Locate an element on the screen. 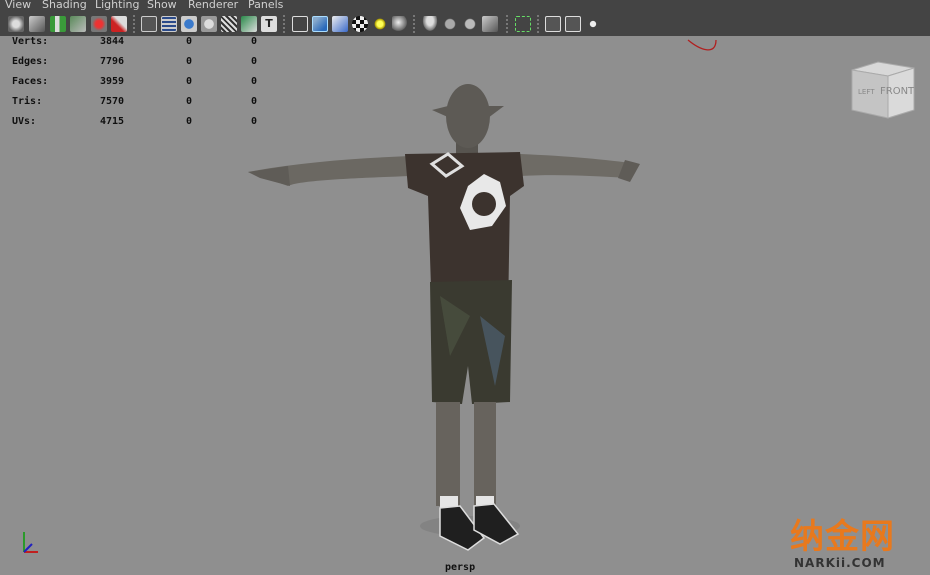 This screenshot has width=930, height=575. menu-view: View is located at coordinates (18, 5).